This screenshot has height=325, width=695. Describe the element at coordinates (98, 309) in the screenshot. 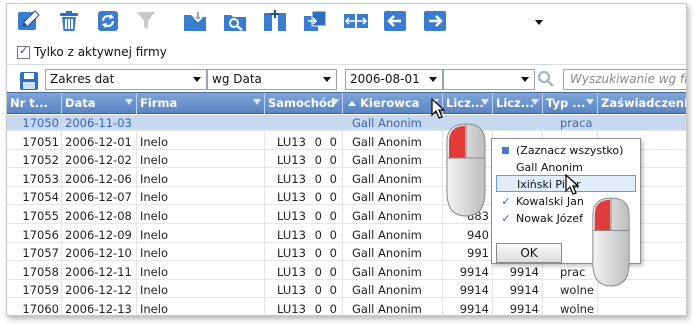

I see `cell-data: 2006-12-13` at that location.